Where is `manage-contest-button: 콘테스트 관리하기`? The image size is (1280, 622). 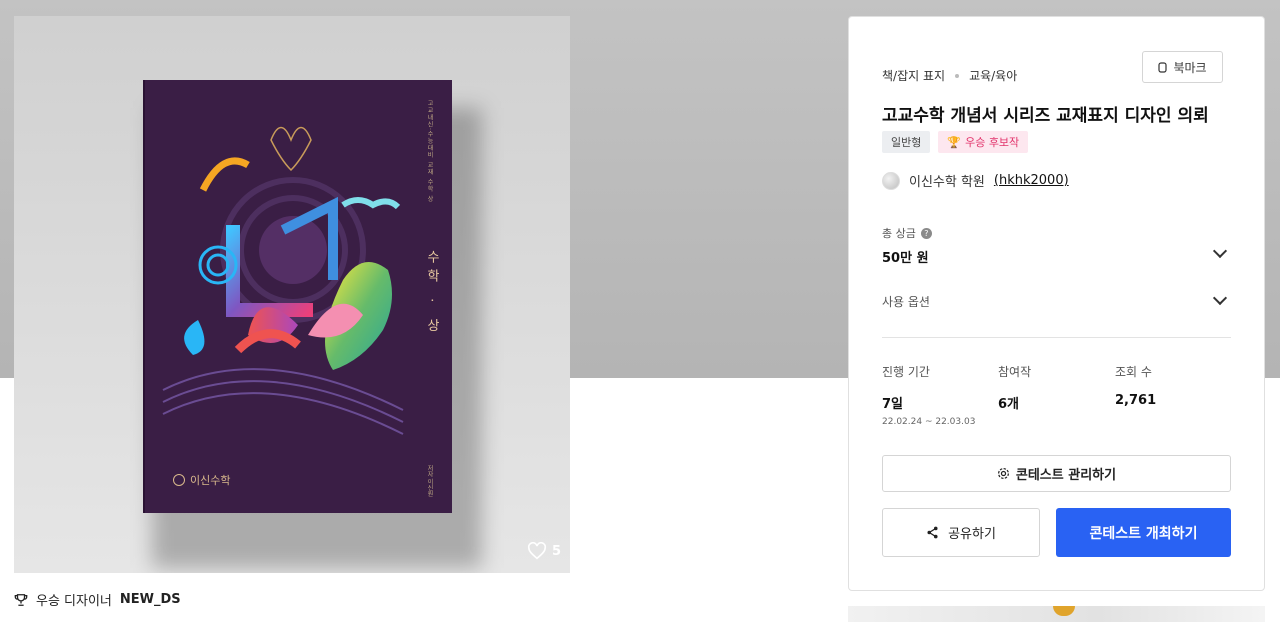 manage-contest-button: 콘테스트 관리하기 is located at coordinates (1056, 473).